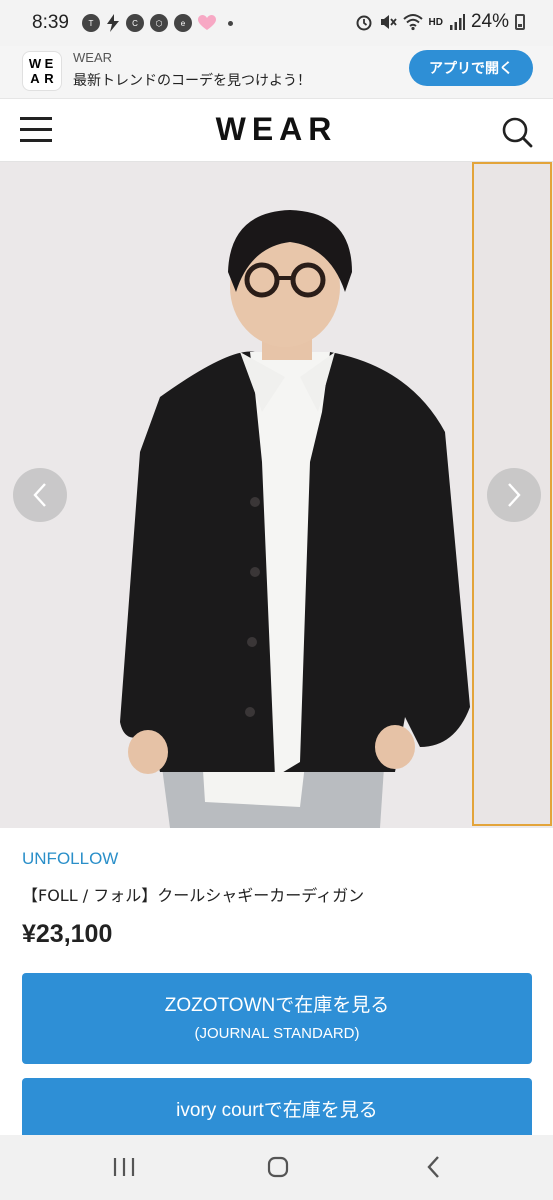 The image size is (553, 1200). Describe the element at coordinates (35, 78) in the screenshot. I see `logo-letter: A` at that location.